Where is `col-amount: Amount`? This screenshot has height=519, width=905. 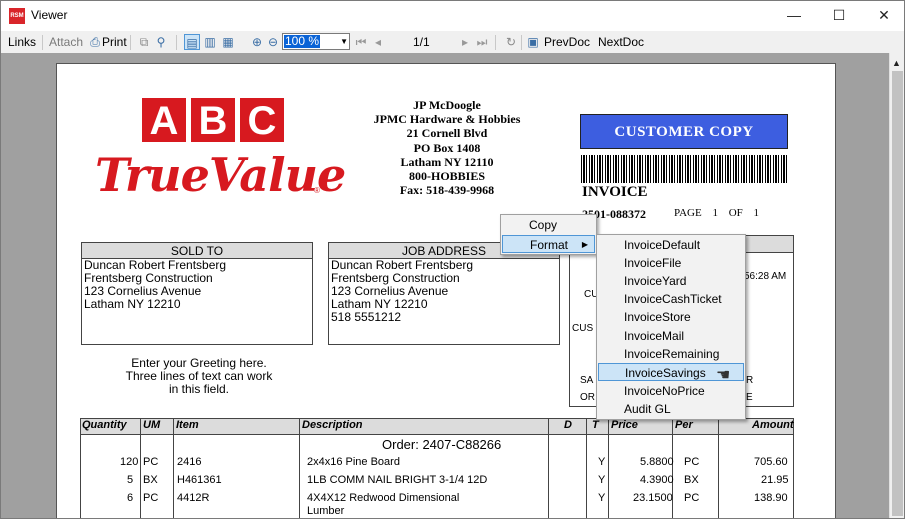
col-amount: Amount is located at coordinates (773, 425).